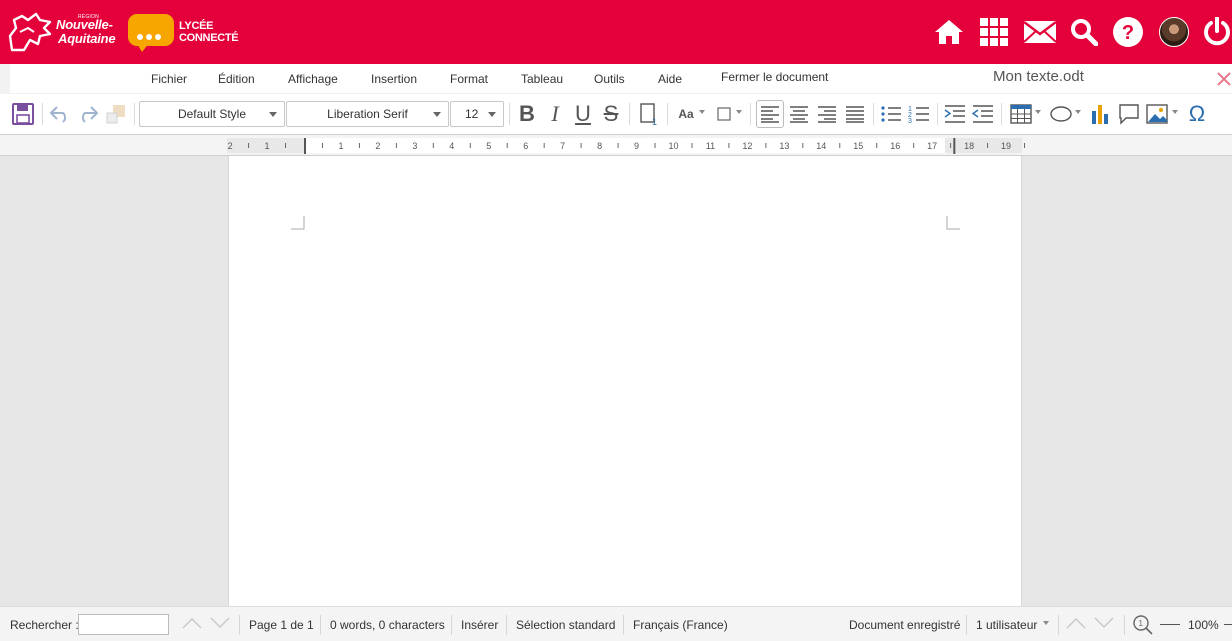  I want to click on search-icon, so click(1084, 32).